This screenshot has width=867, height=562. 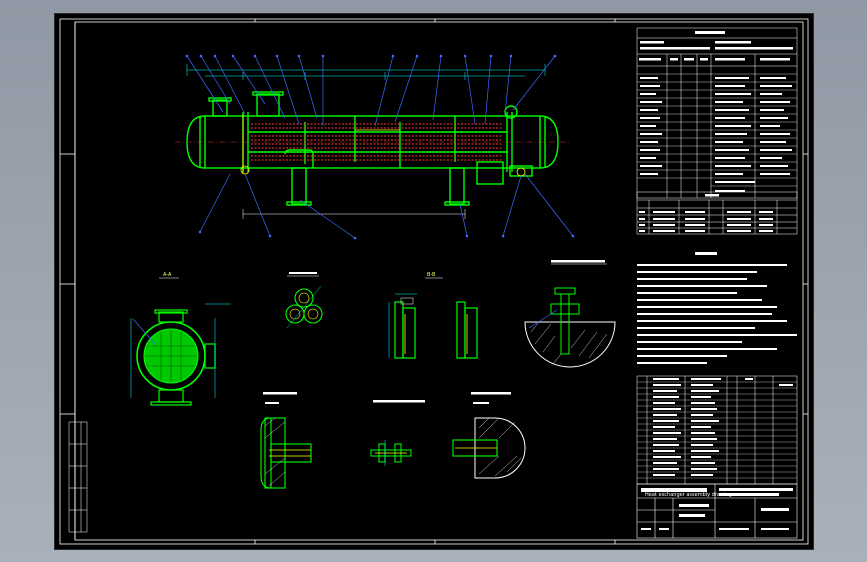 I want to click on binding-strip, so click(x=78, y=477).